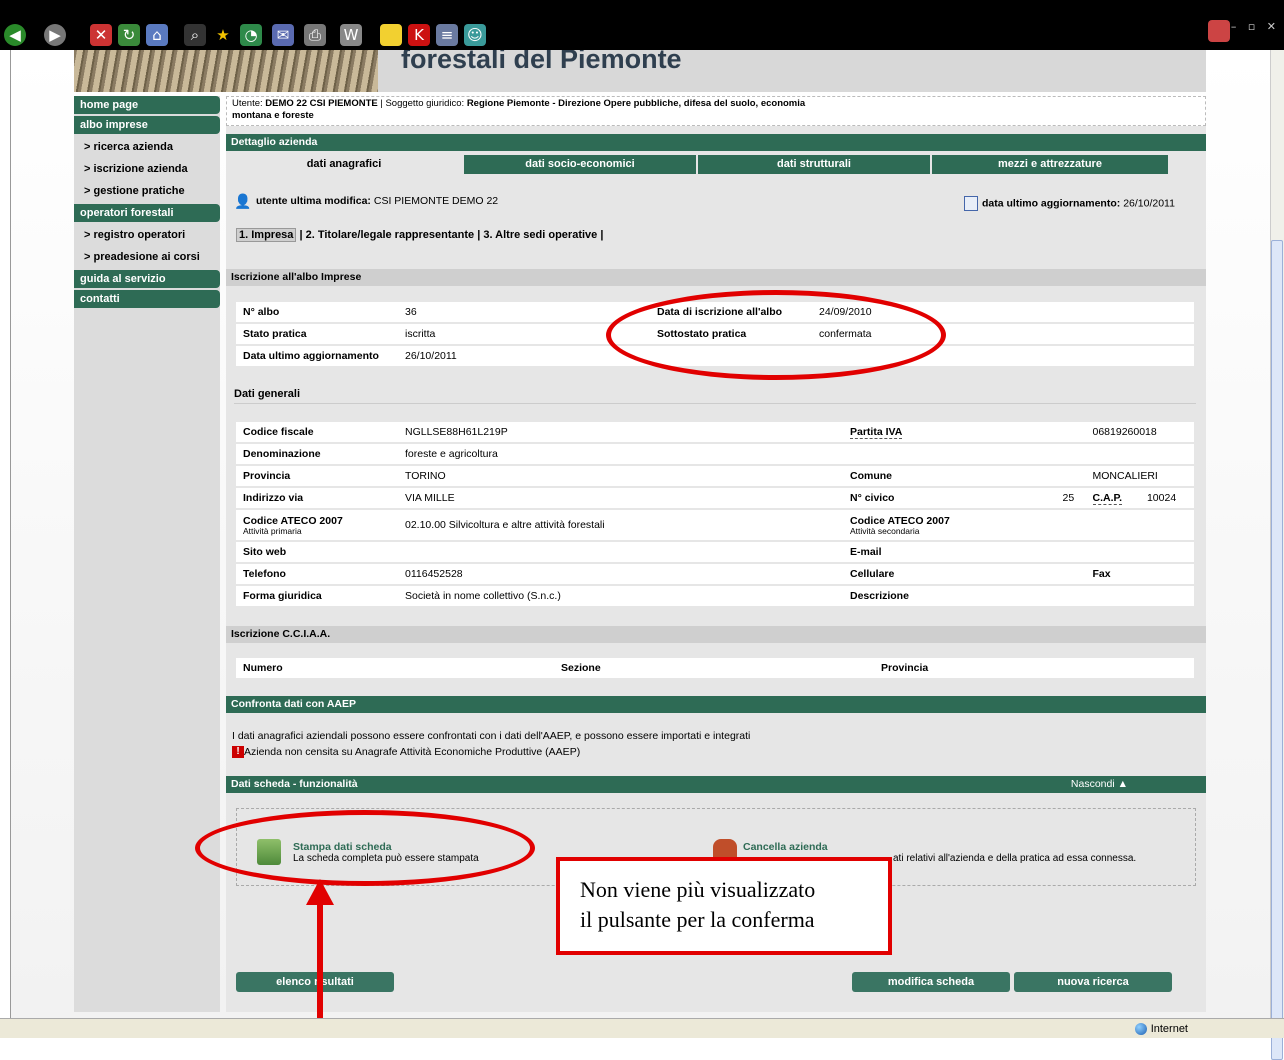  What do you see at coordinates (1186, 164) in the screenshot?
I see `tab-spacer` at bounding box center [1186, 164].